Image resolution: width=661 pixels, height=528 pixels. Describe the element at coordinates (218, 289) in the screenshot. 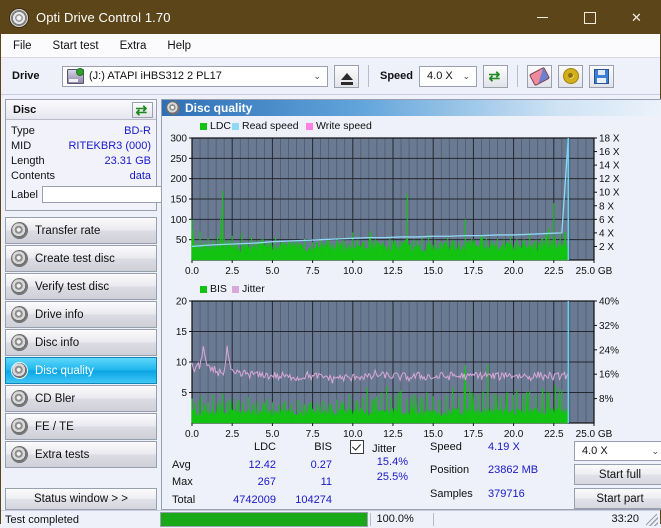

I see `svg-text: BIS` at that location.